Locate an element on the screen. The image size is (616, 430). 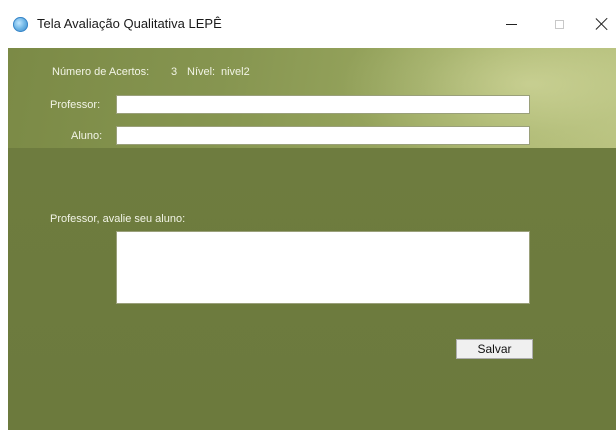
close-button is located at coordinates (599, 24).